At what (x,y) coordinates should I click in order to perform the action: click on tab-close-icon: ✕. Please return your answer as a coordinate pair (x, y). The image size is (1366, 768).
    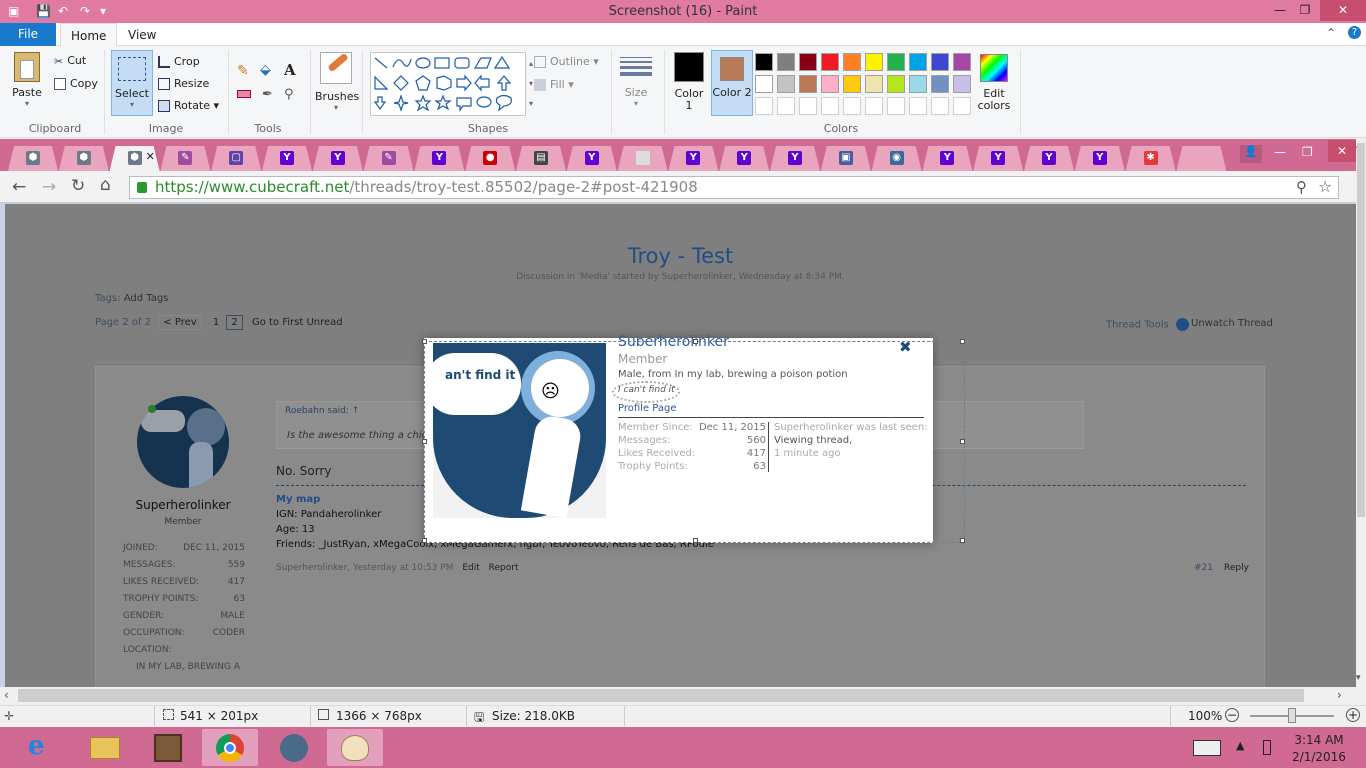
    Looking at the image, I should click on (150, 156).